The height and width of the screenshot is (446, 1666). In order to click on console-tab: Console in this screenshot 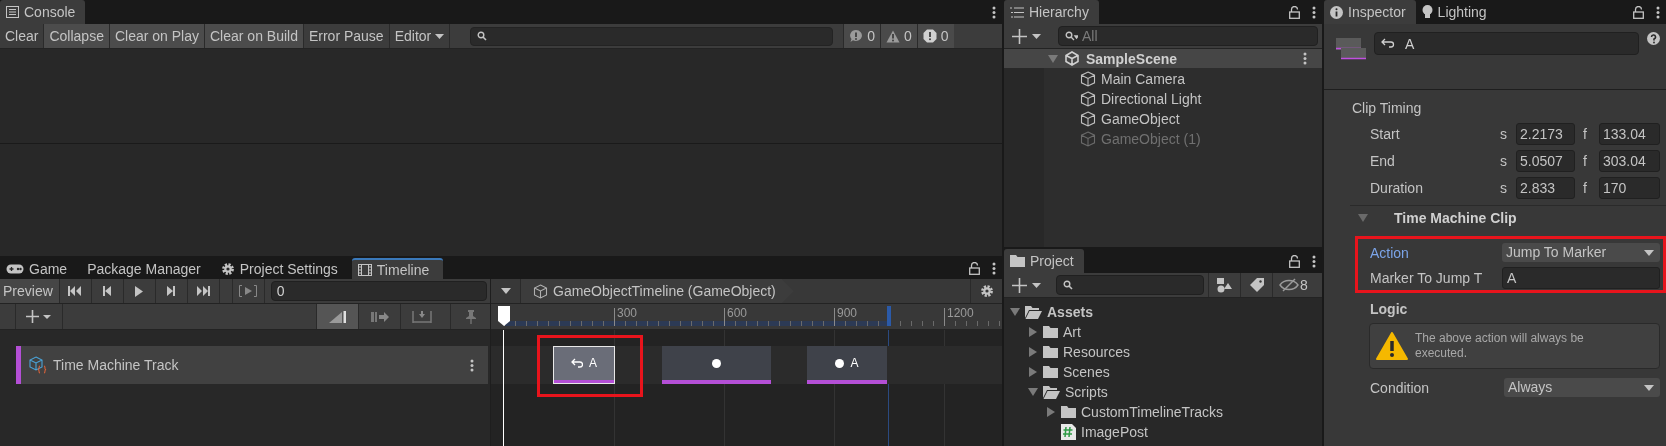, I will do `click(43, 12)`.